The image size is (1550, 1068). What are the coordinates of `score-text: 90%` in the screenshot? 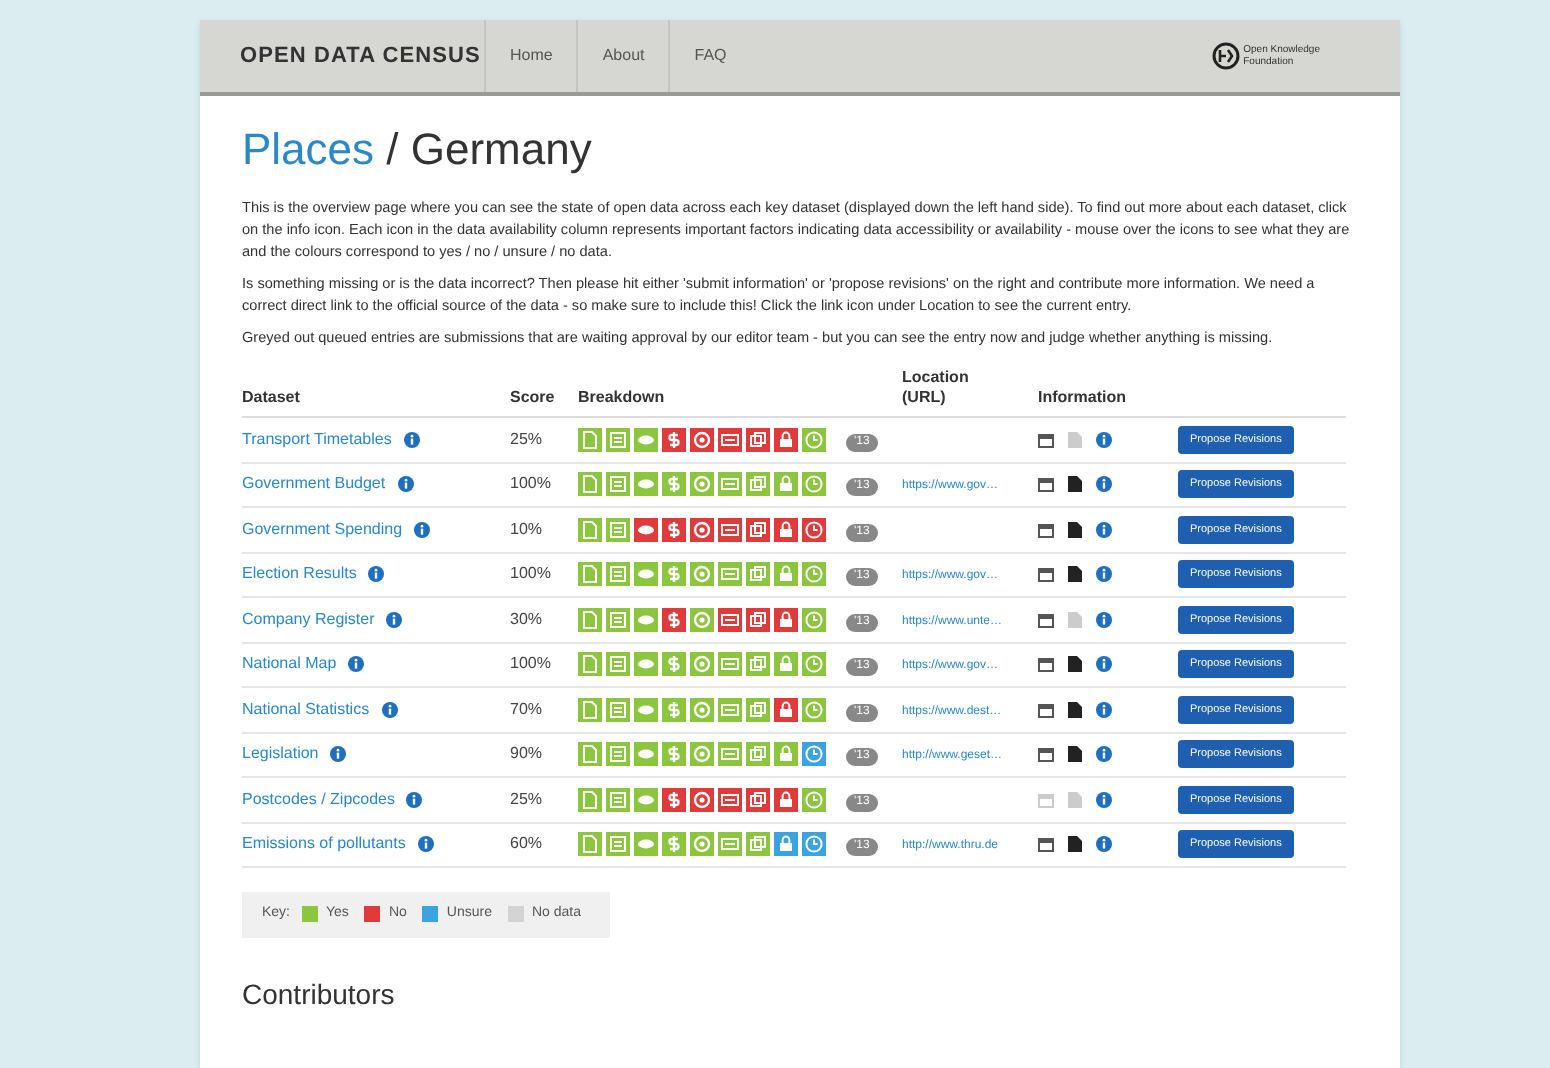 It's located at (526, 753).